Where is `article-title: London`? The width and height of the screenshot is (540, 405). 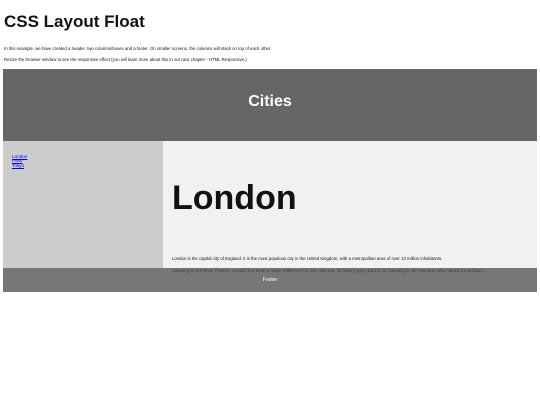 article-title: London is located at coordinates (234, 198).